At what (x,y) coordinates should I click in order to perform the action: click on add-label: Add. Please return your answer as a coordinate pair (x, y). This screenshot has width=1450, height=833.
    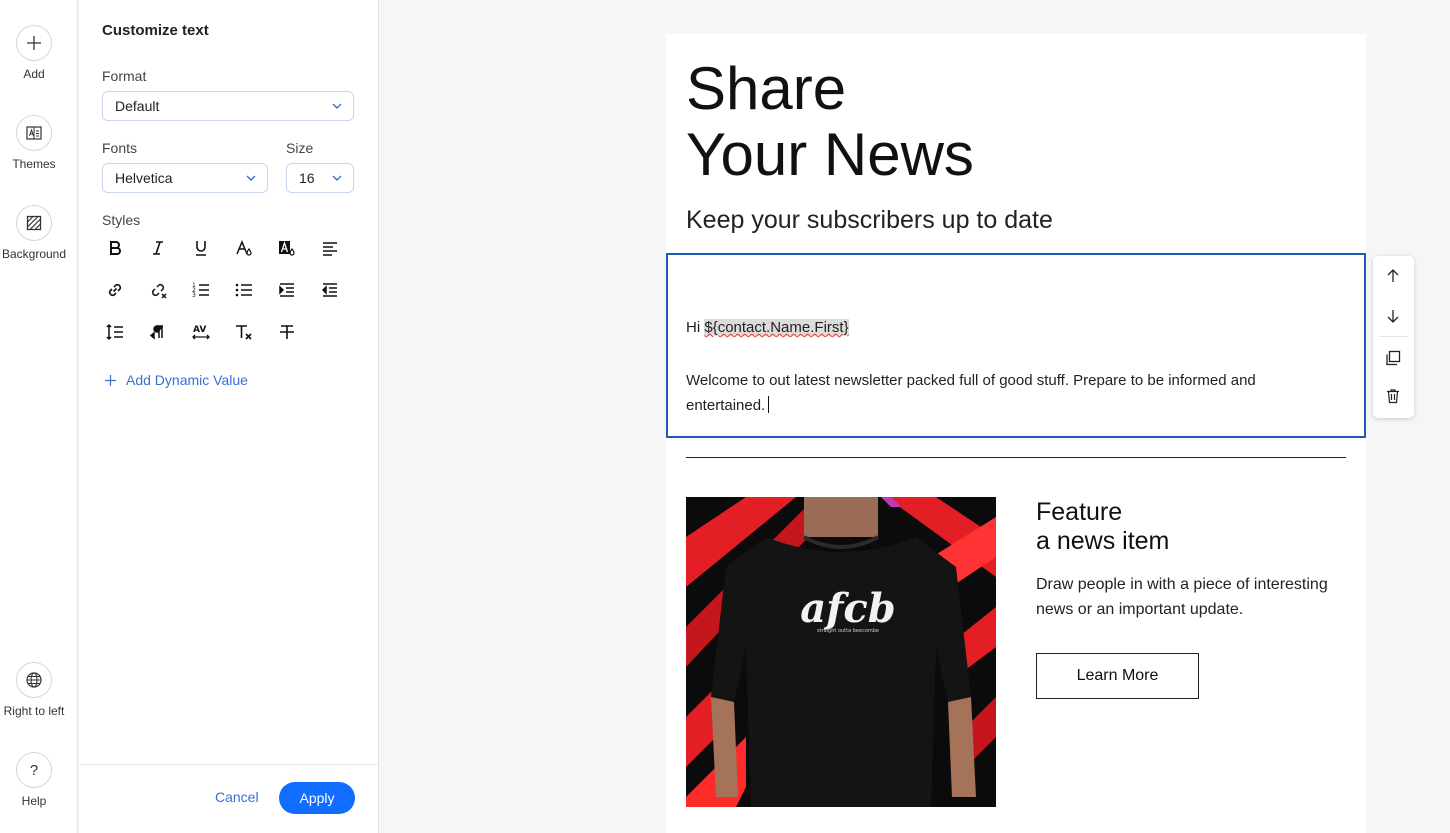
    Looking at the image, I should click on (34, 74).